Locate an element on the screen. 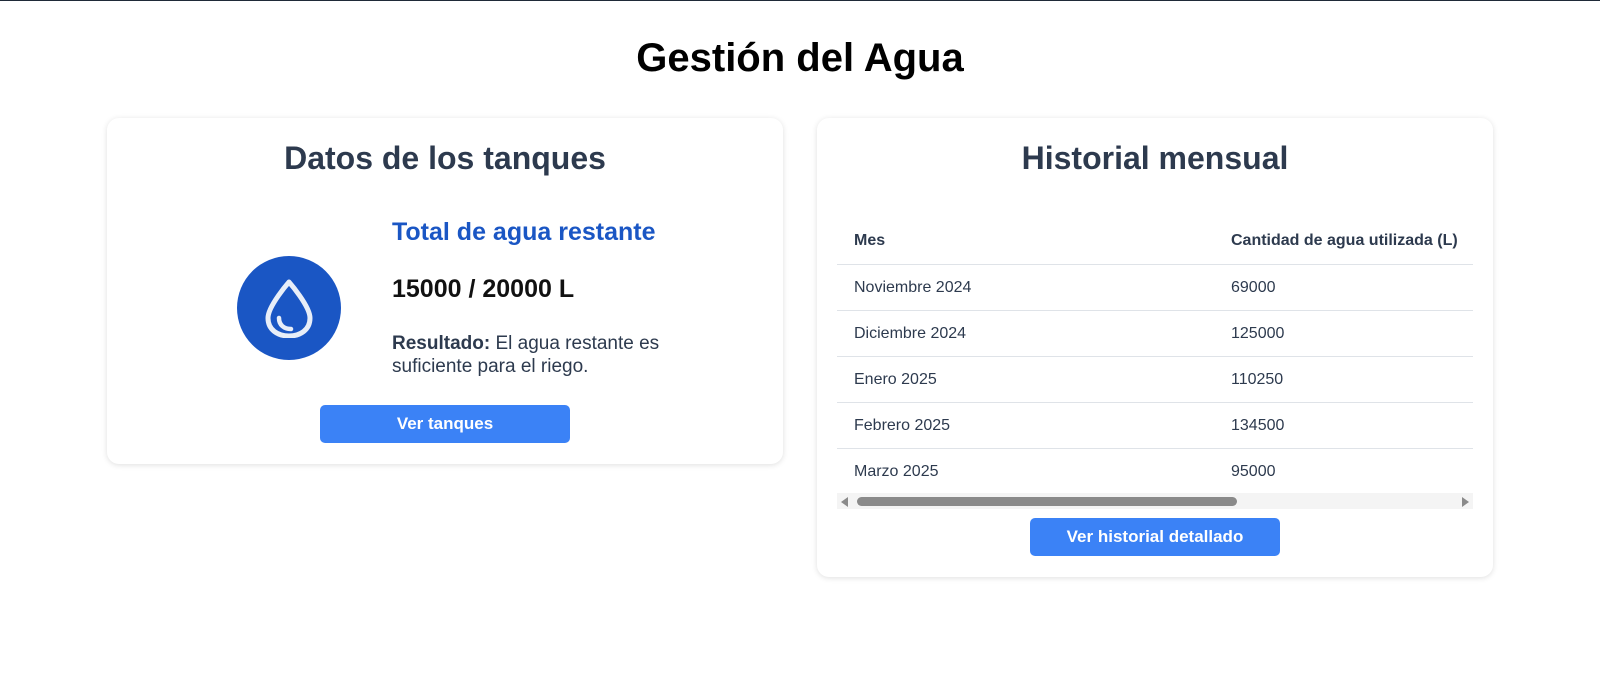 The height and width of the screenshot is (680, 1600). view-tanks-button: Ver tanques is located at coordinates (445, 424).